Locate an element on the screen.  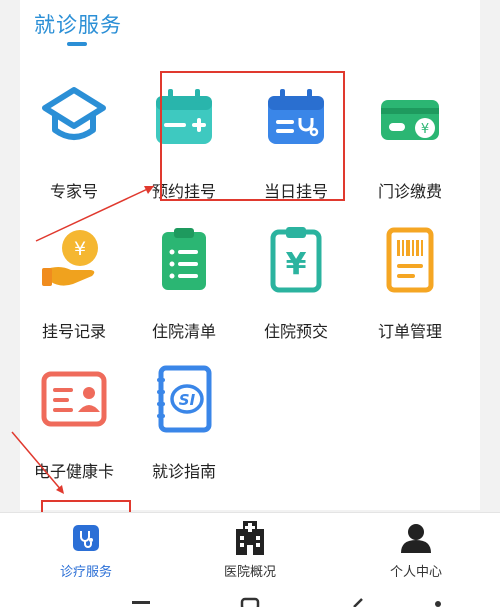
svg-text: SI is located at coordinates (187, 400).